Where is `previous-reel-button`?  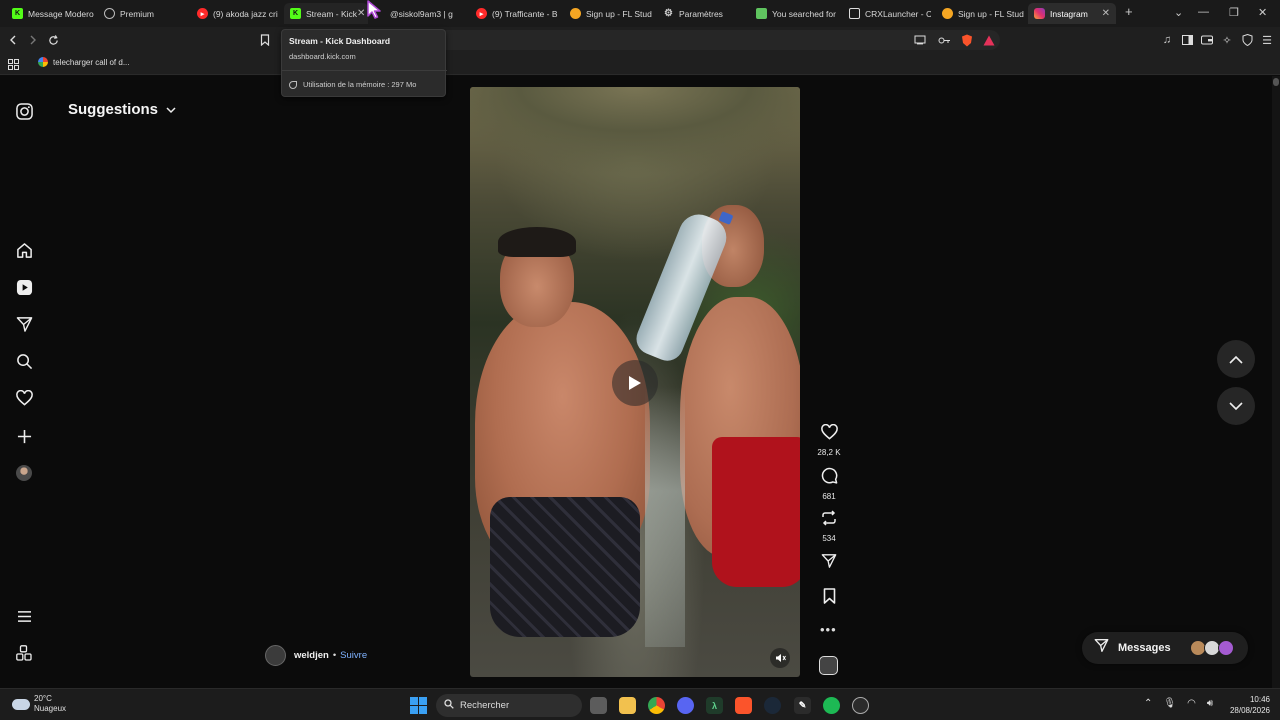 previous-reel-button is located at coordinates (1236, 359).